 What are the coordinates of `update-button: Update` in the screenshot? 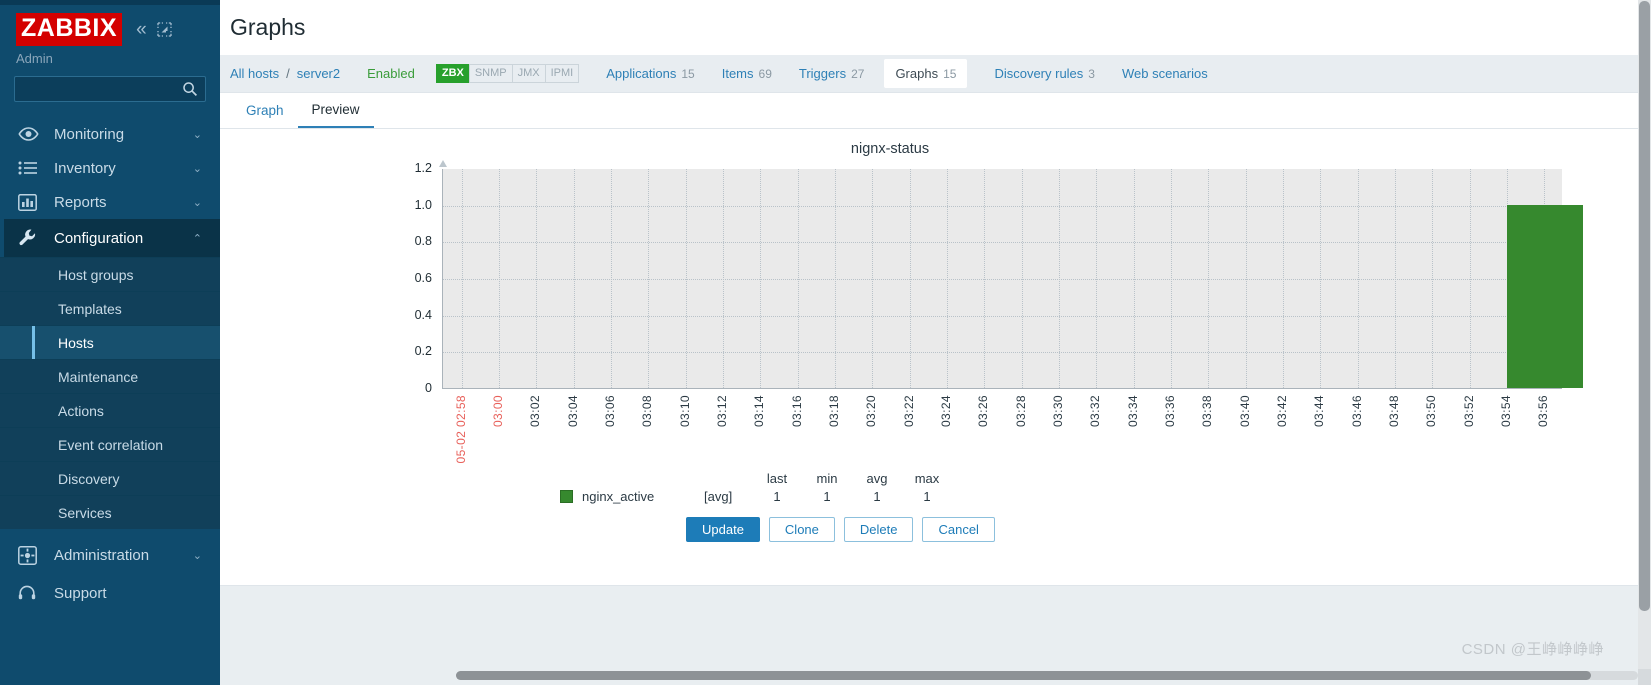 It's located at (723, 529).